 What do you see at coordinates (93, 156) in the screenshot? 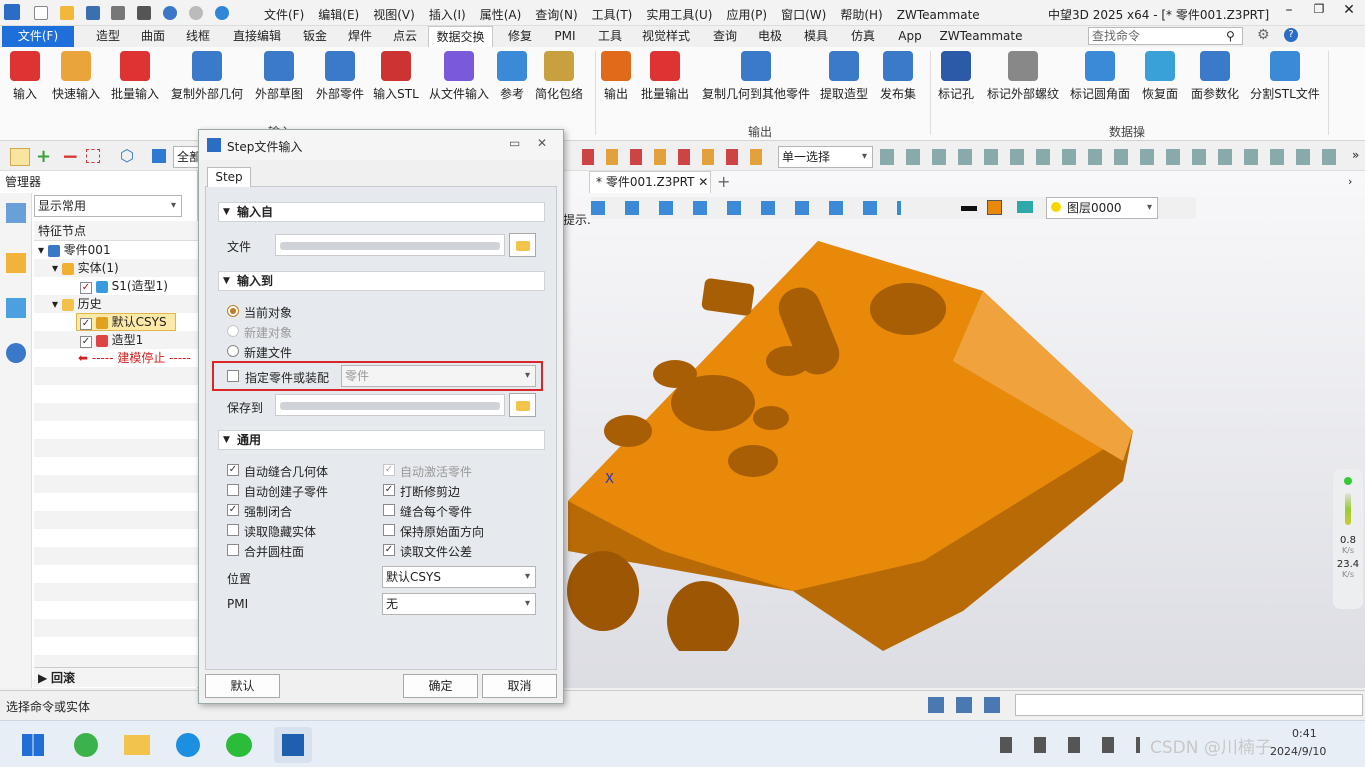
I see `box-select-icon` at bounding box center [93, 156].